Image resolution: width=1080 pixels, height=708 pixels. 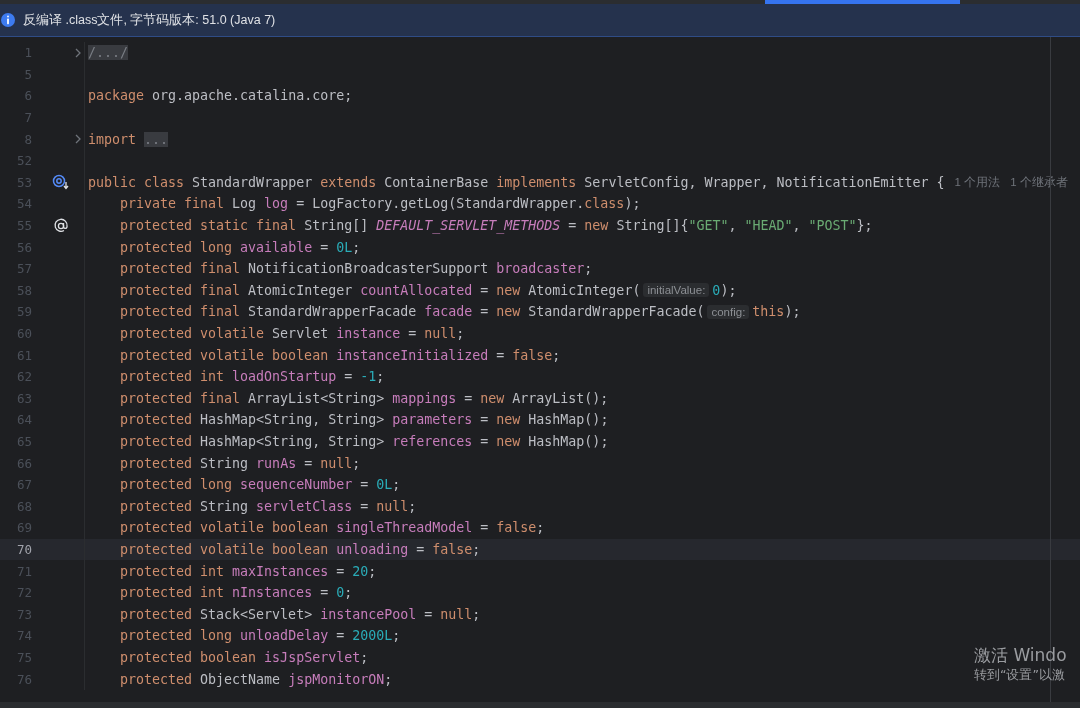 I want to click on code-keyword: class, so click(x=604, y=204).